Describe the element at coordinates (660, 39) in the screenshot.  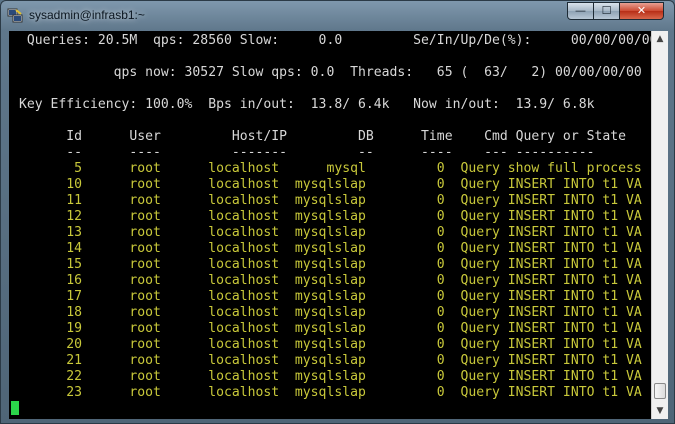
I see `up-arrow-icon: ▲` at that location.